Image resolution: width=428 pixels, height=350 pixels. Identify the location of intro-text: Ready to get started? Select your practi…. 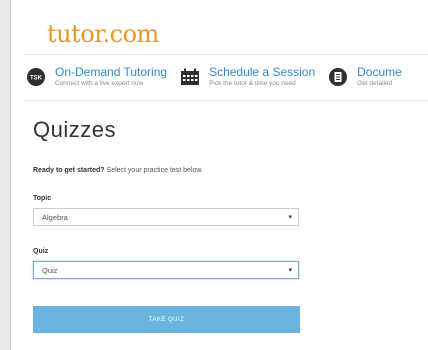
(118, 170).